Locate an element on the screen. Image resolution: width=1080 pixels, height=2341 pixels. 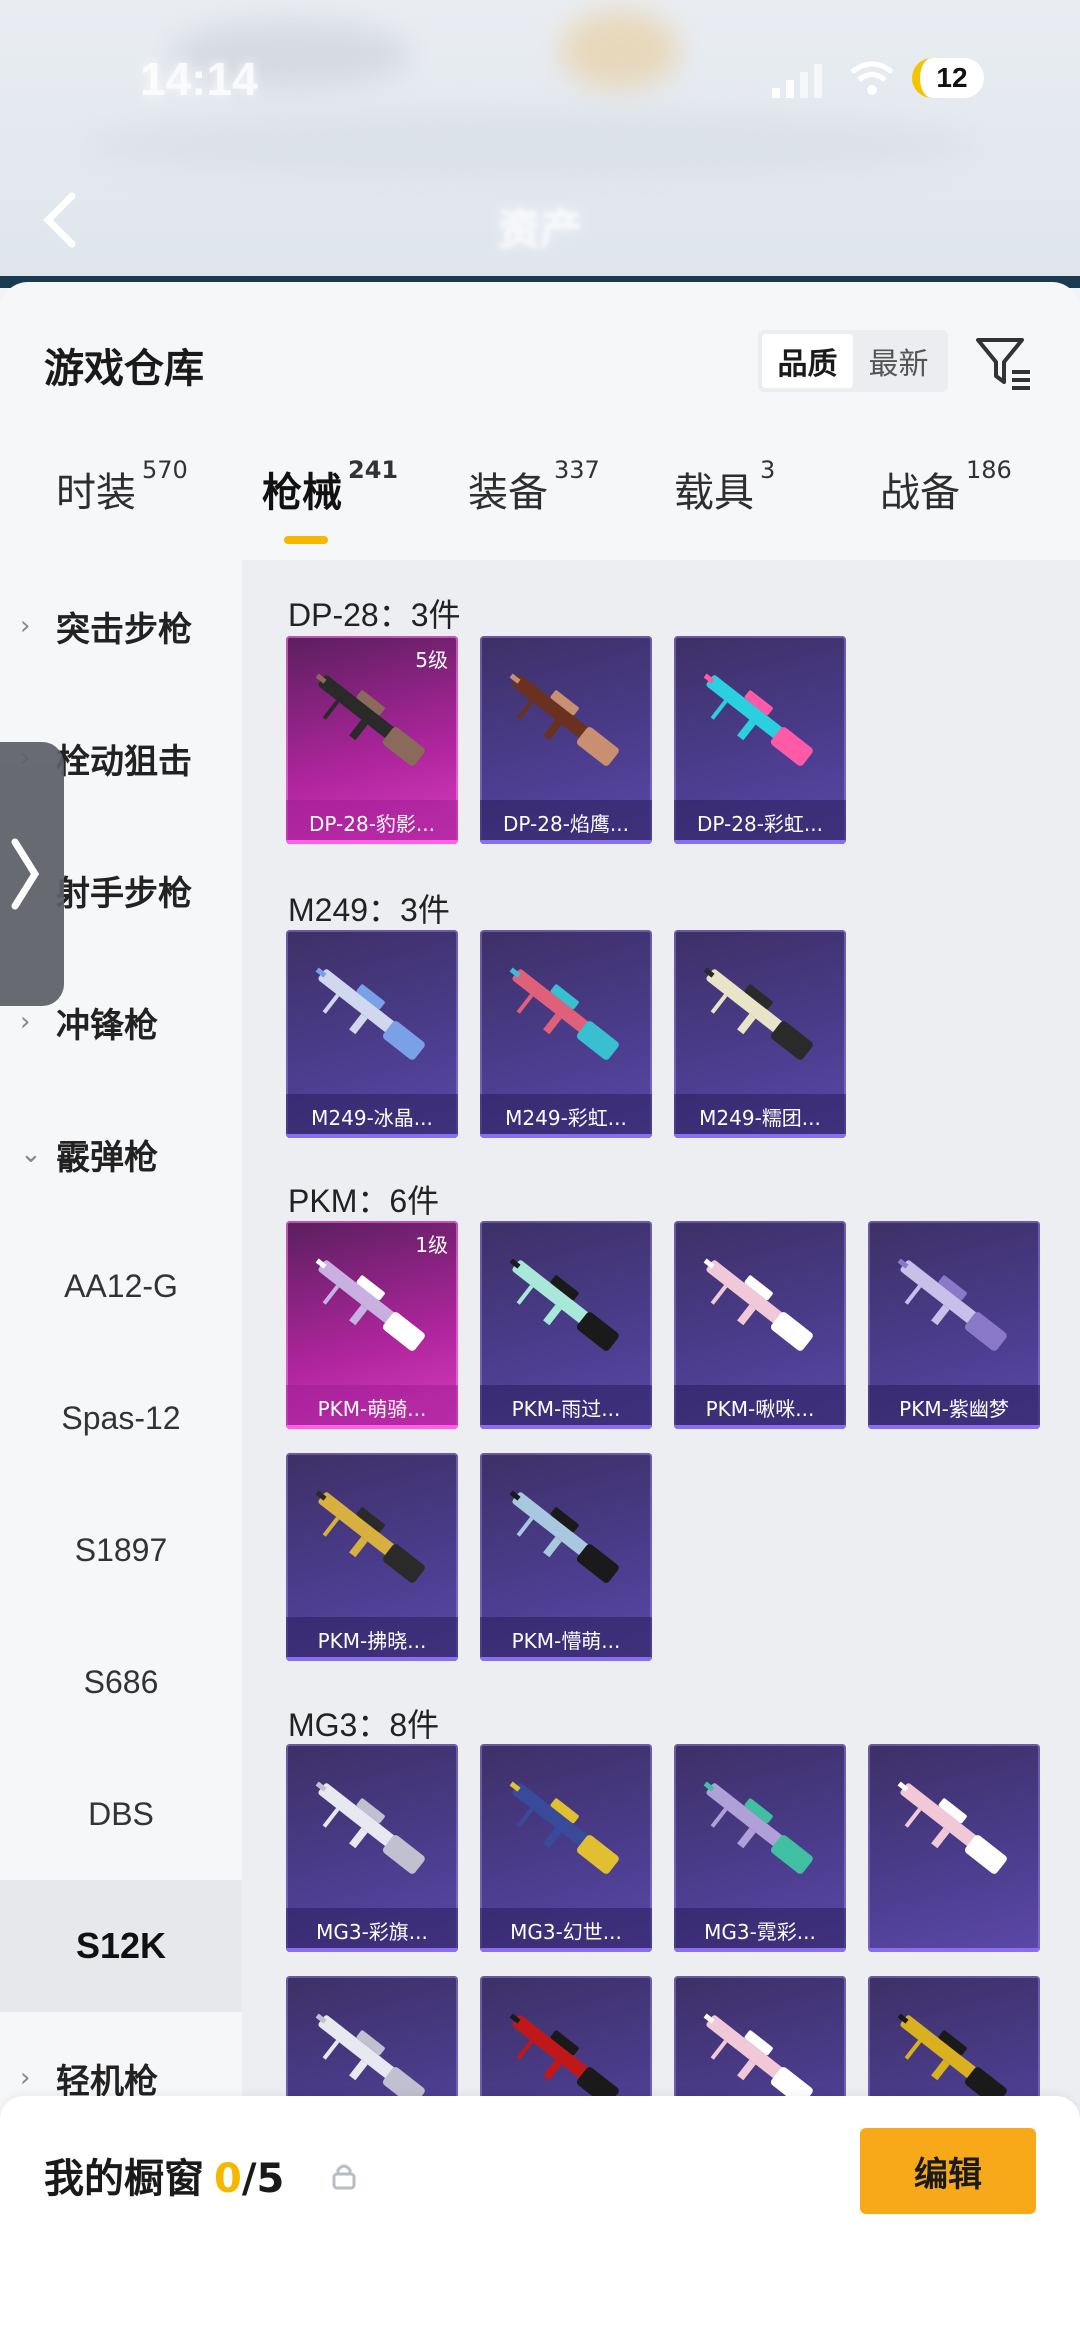
showcase-count: 0/5 is located at coordinates (249, 2179).